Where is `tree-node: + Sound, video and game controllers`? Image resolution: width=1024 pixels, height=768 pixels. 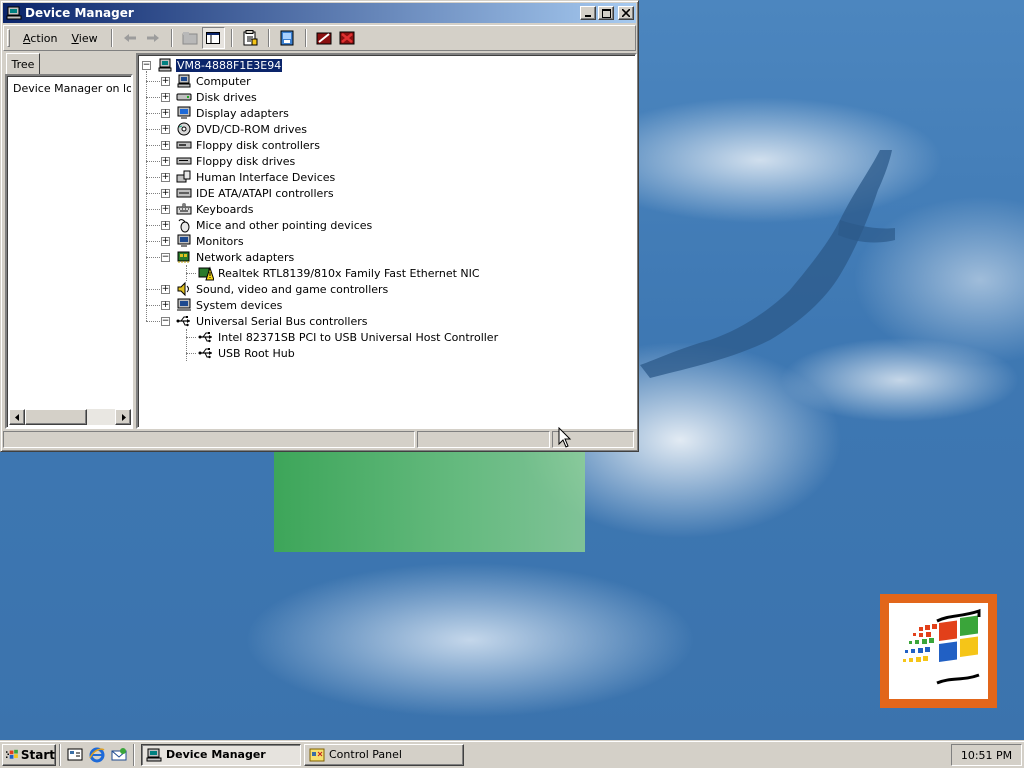
tree-node: + Sound, video and game controllers is located at coordinates (275, 289).